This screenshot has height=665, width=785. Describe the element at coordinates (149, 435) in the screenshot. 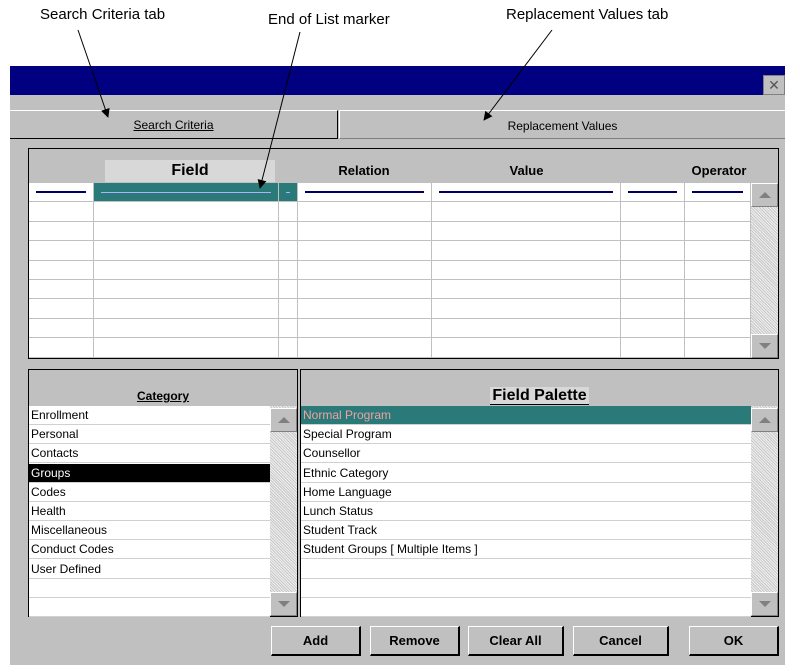

I see `category-list-item: Personal` at that location.